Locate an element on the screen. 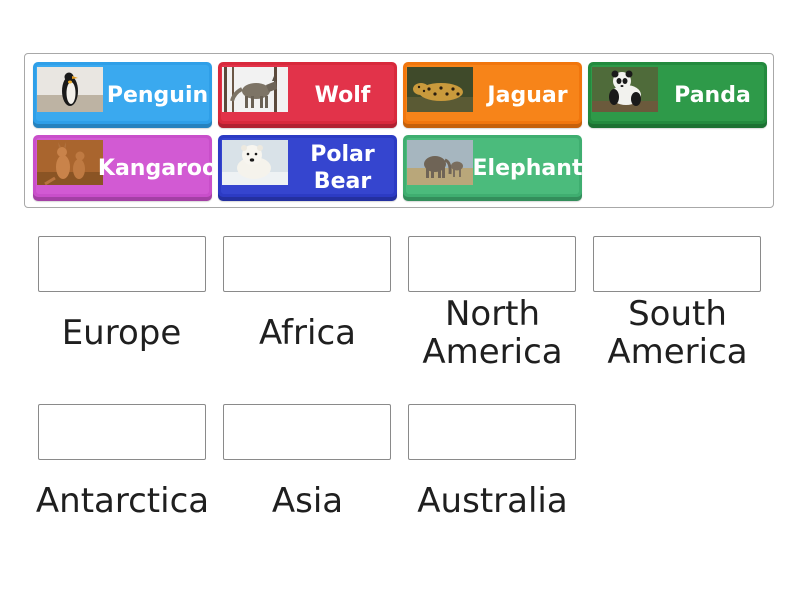 The width and height of the screenshot is (800, 600). tile-label: Panda is located at coordinates (712, 95).